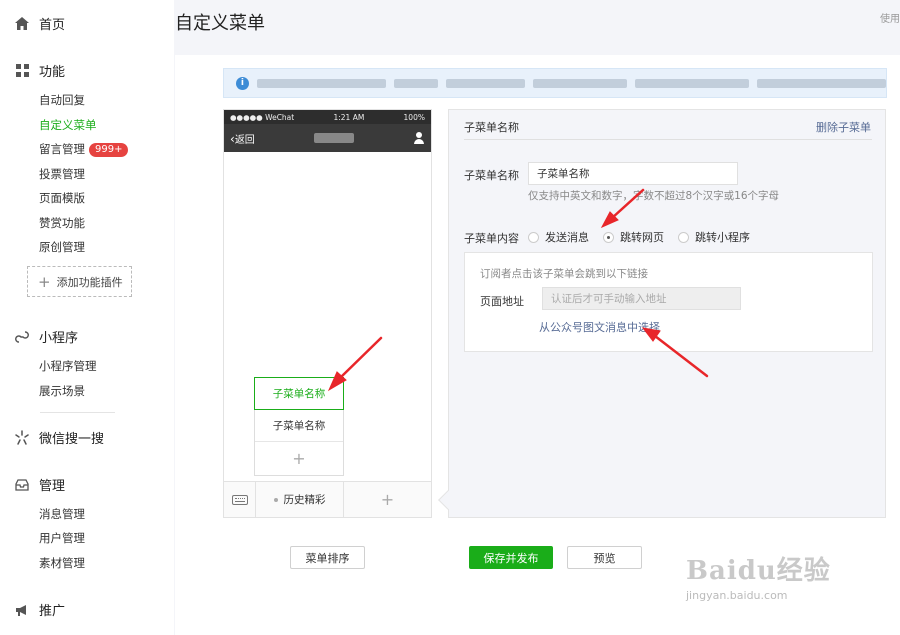 The height and width of the screenshot is (635, 900). What do you see at coordinates (604, 557) in the screenshot?
I see `preview-button: 预览` at bounding box center [604, 557].